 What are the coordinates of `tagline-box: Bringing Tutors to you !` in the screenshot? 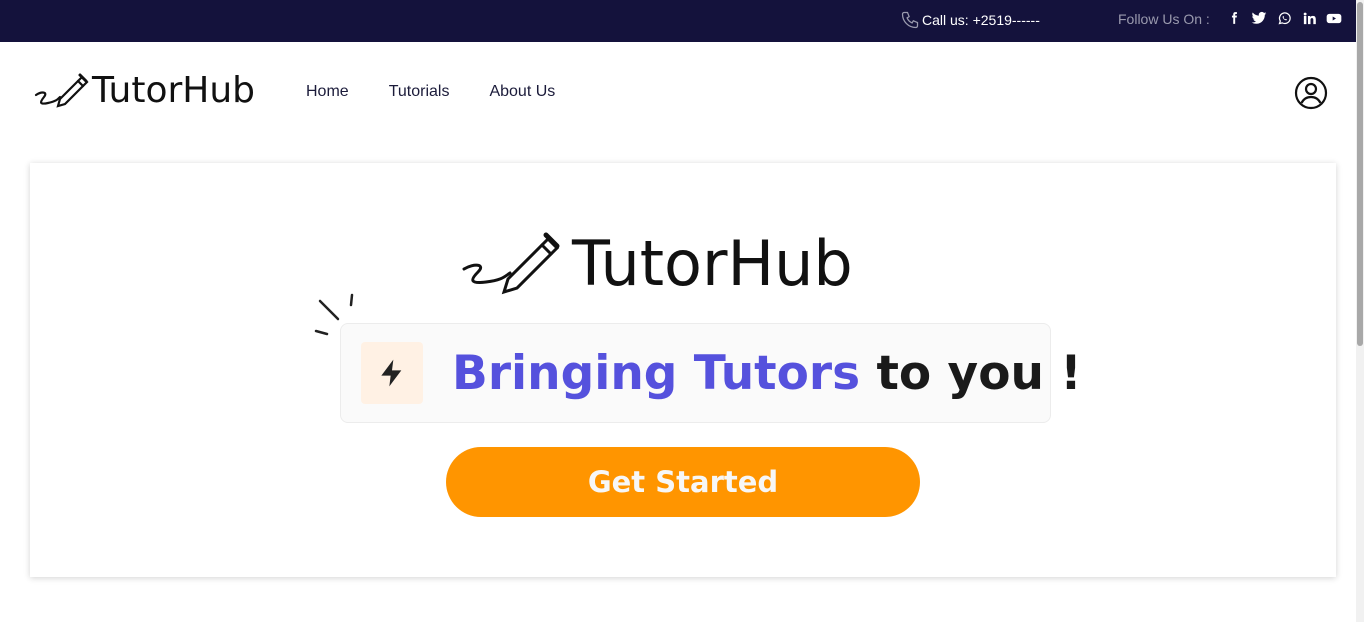 It's located at (711, 373).